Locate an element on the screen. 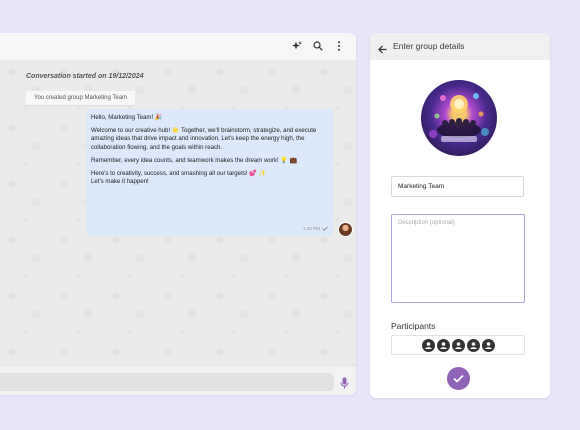 The image size is (580, 430). more-vertical-icon is located at coordinates (339, 46).